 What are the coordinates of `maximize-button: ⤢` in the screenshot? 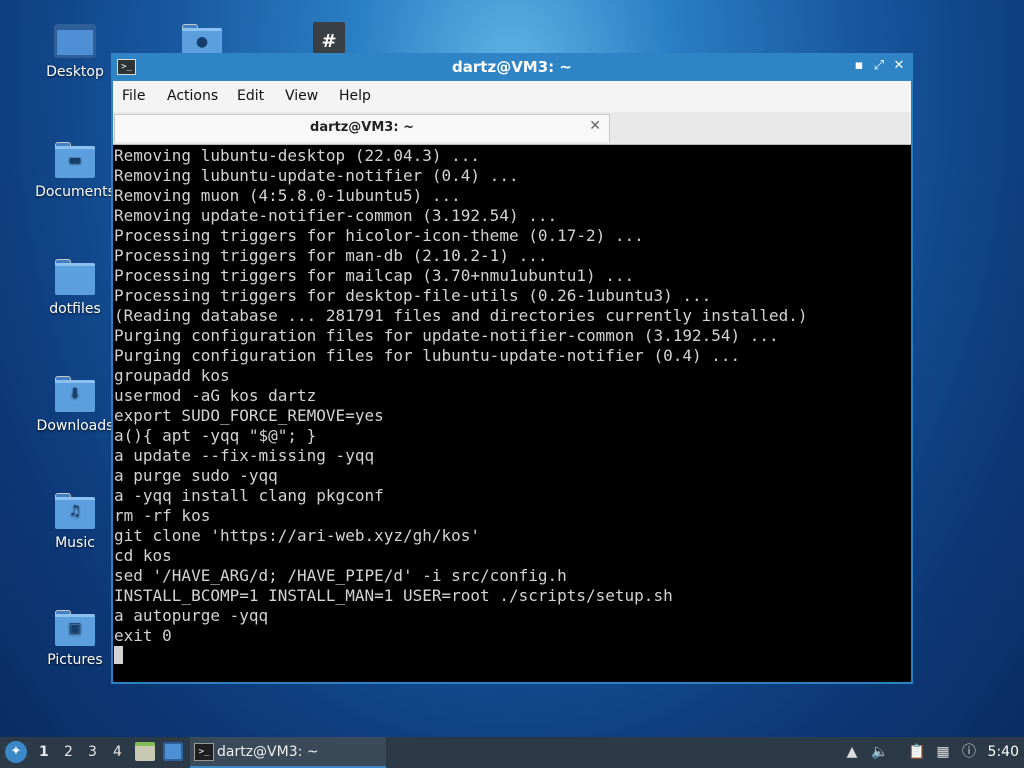 It's located at (879, 66).